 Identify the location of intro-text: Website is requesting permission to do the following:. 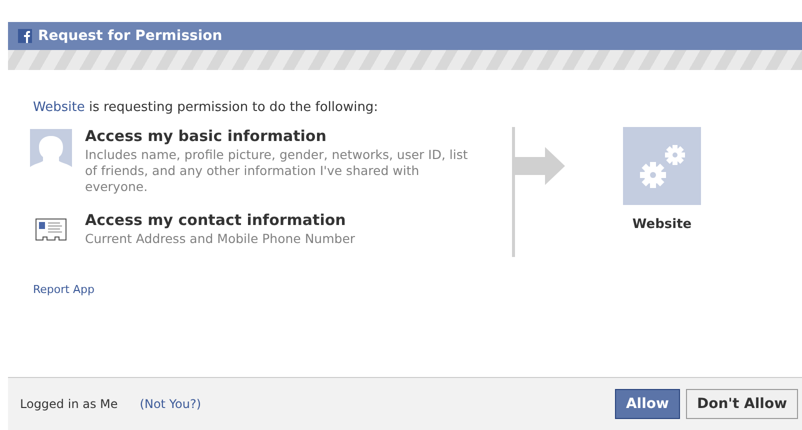
(205, 107).